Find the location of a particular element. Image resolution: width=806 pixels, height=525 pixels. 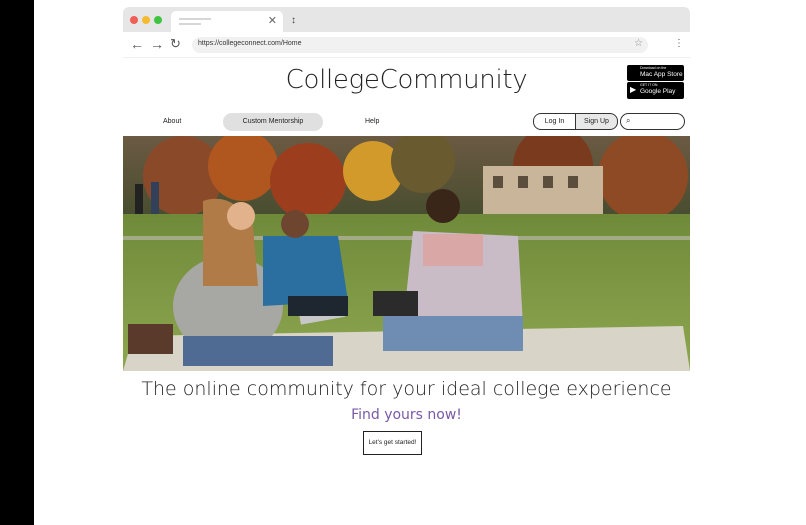

play-icon: ▶ is located at coordinates (633, 89).